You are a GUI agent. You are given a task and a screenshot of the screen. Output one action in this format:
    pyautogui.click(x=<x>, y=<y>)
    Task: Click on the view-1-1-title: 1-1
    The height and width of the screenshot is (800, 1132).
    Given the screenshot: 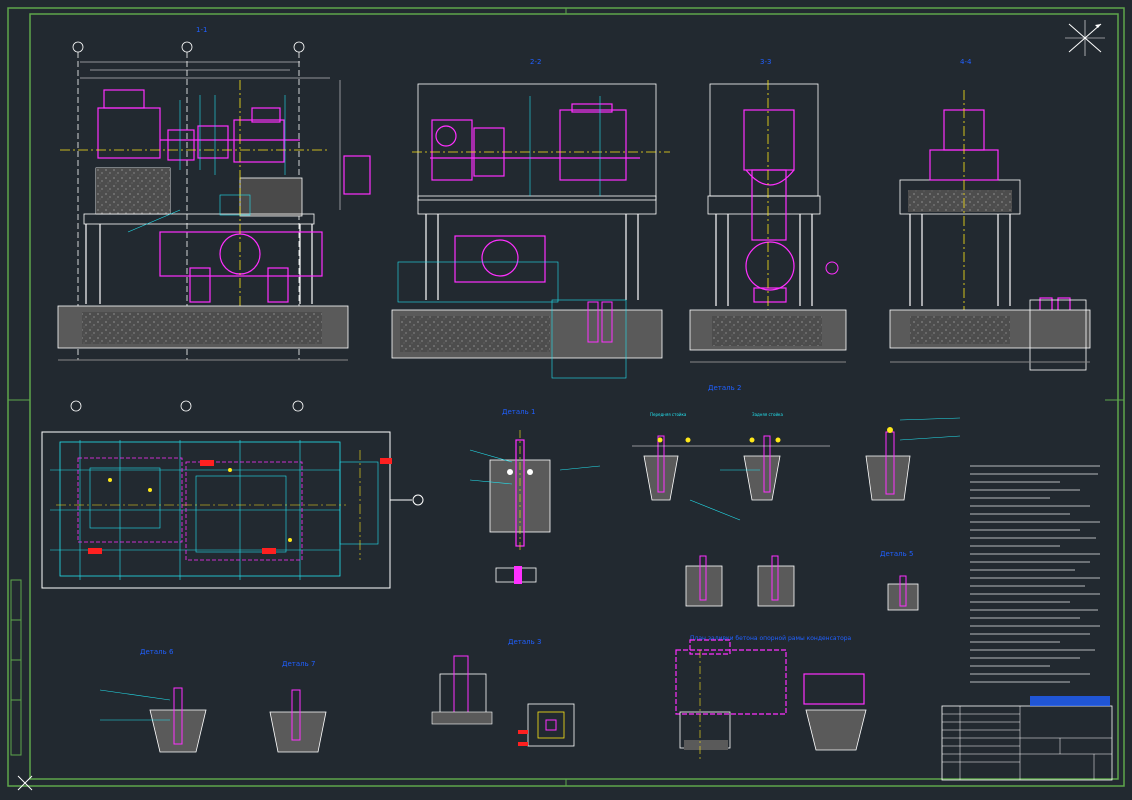 What is the action you would take?
    pyautogui.click(x=201, y=30)
    